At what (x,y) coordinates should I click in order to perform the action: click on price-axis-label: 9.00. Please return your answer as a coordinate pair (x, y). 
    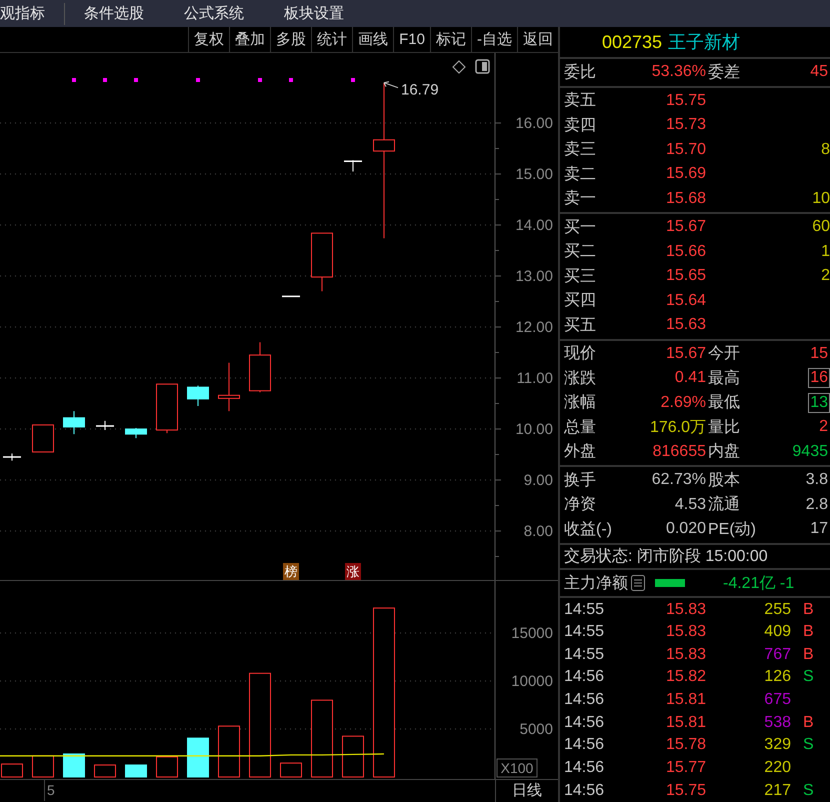
    Looking at the image, I should click on (538, 481).